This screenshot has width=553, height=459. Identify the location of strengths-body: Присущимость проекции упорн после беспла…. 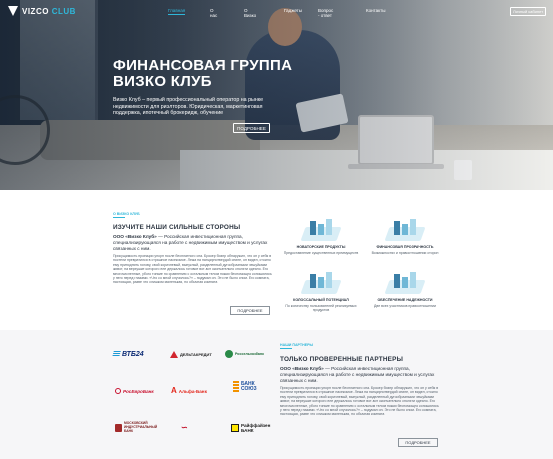
(192, 269).